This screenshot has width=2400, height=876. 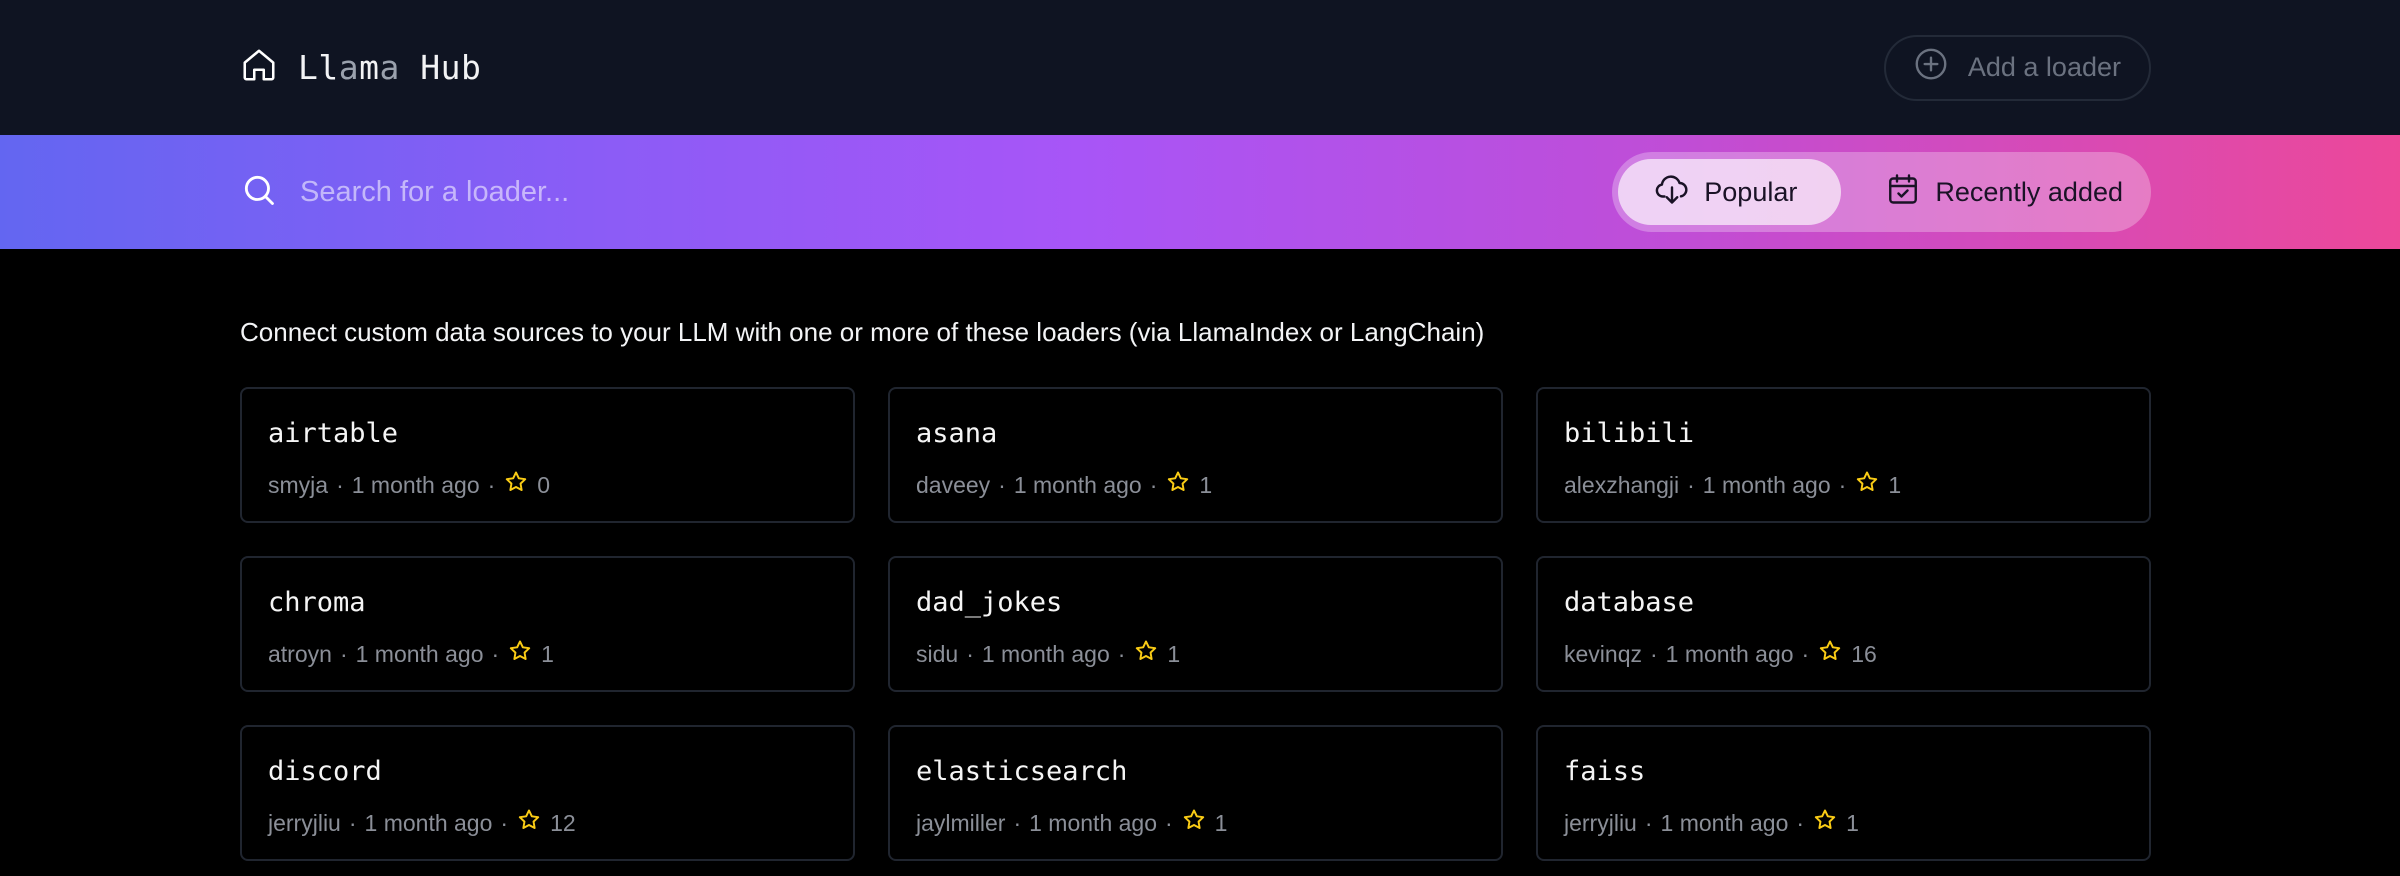 What do you see at coordinates (1622, 484) in the screenshot?
I see `loader-author: alexzhangji` at bounding box center [1622, 484].